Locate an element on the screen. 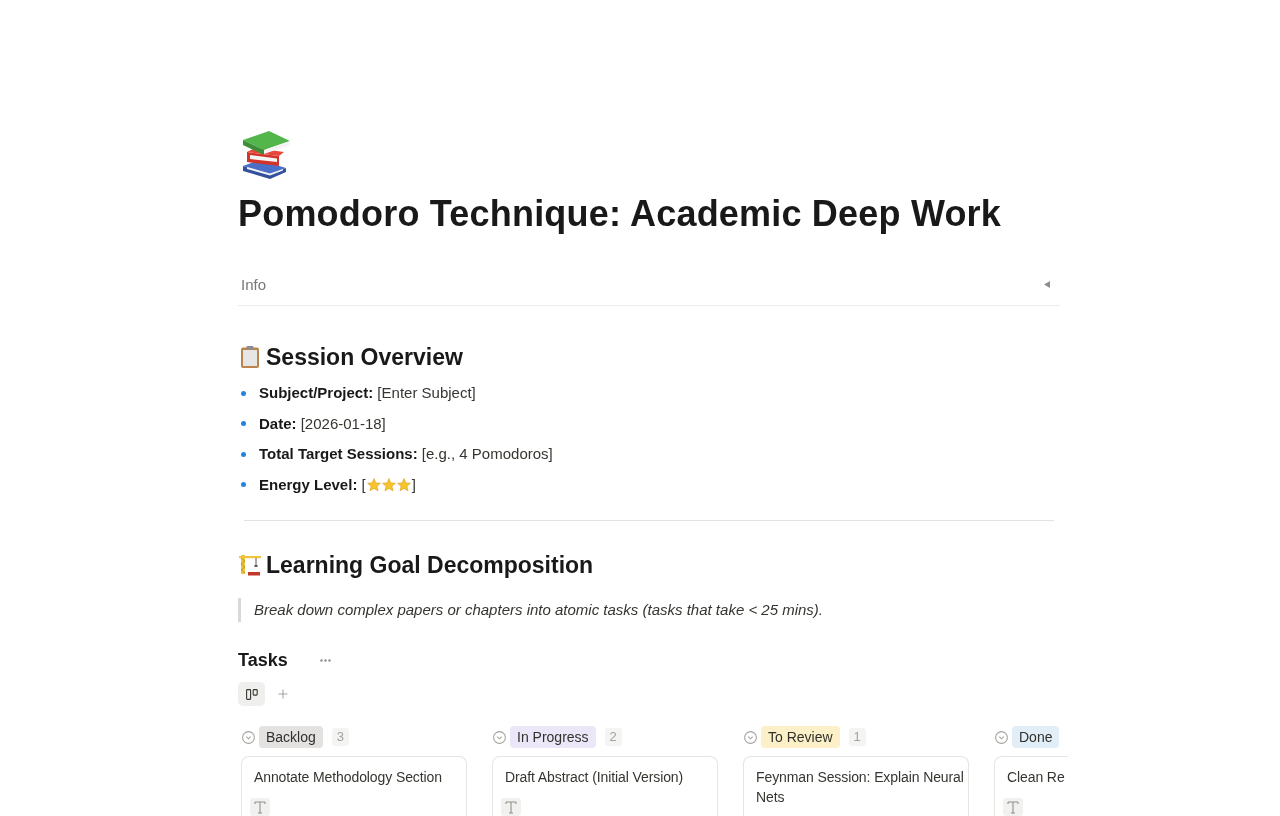 The image size is (1280, 816). group-count: 3 is located at coordinates (340, 737).